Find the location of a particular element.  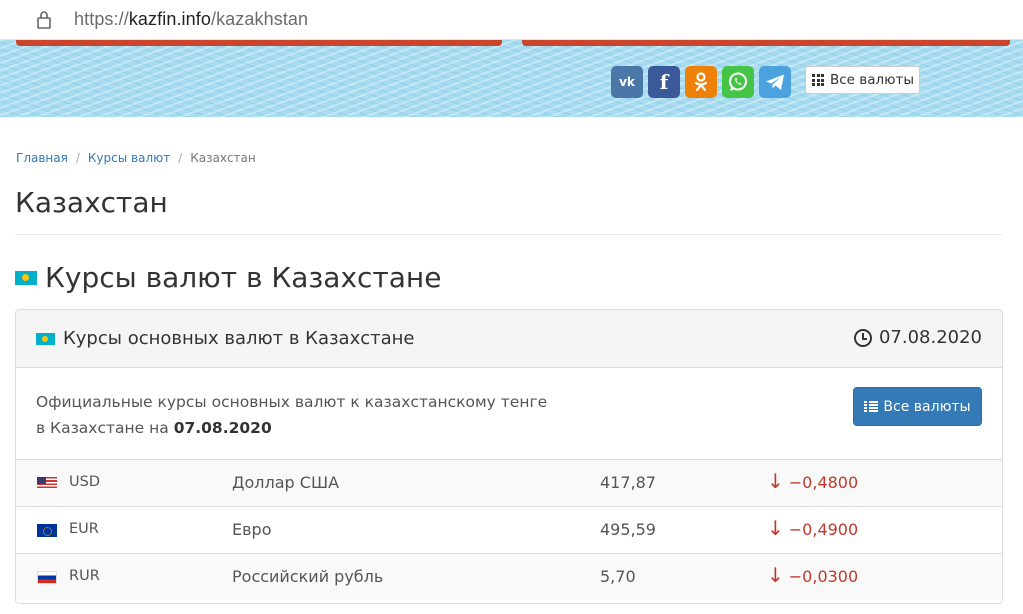

all-currencies-top-label: Все валюты is located at coordinates (872, 80).